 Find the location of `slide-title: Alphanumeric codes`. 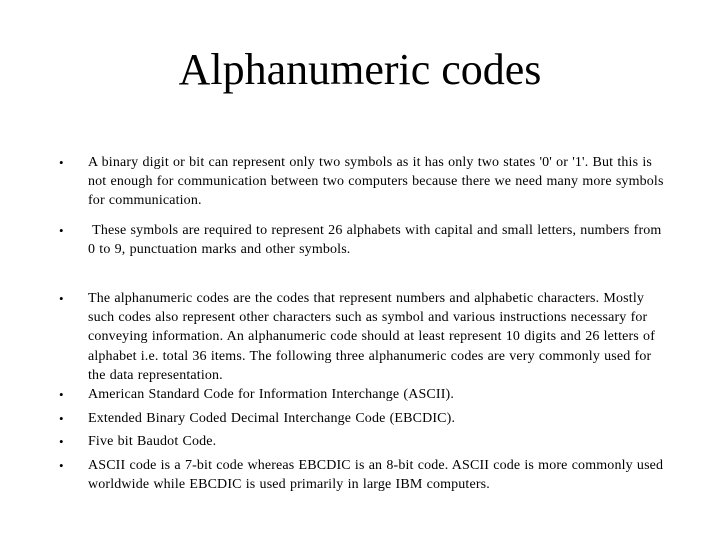

slide-title: Alphanumeric codes is located at coordinates (360, 69).